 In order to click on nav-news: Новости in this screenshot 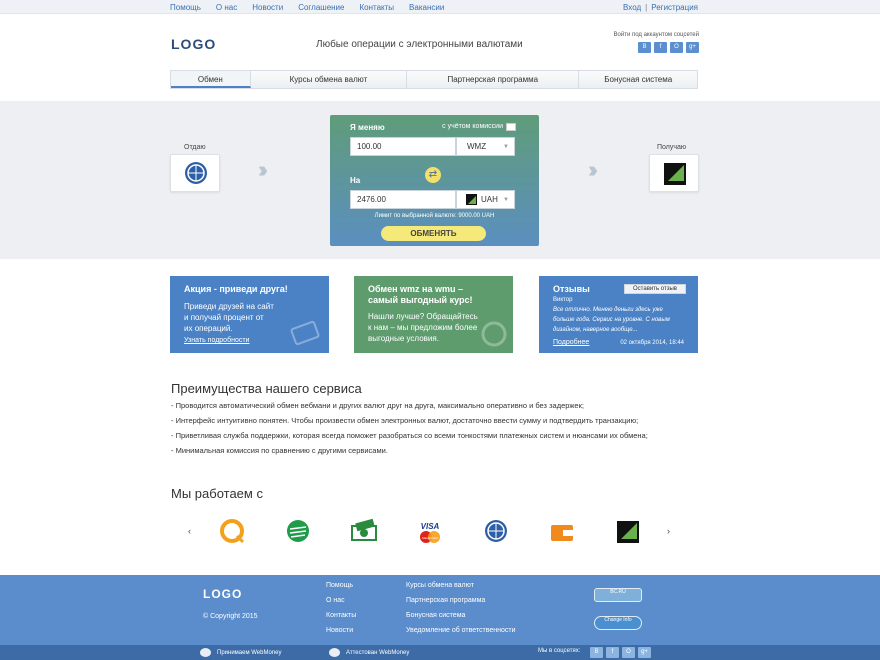, I will do `click(267, 7)`.